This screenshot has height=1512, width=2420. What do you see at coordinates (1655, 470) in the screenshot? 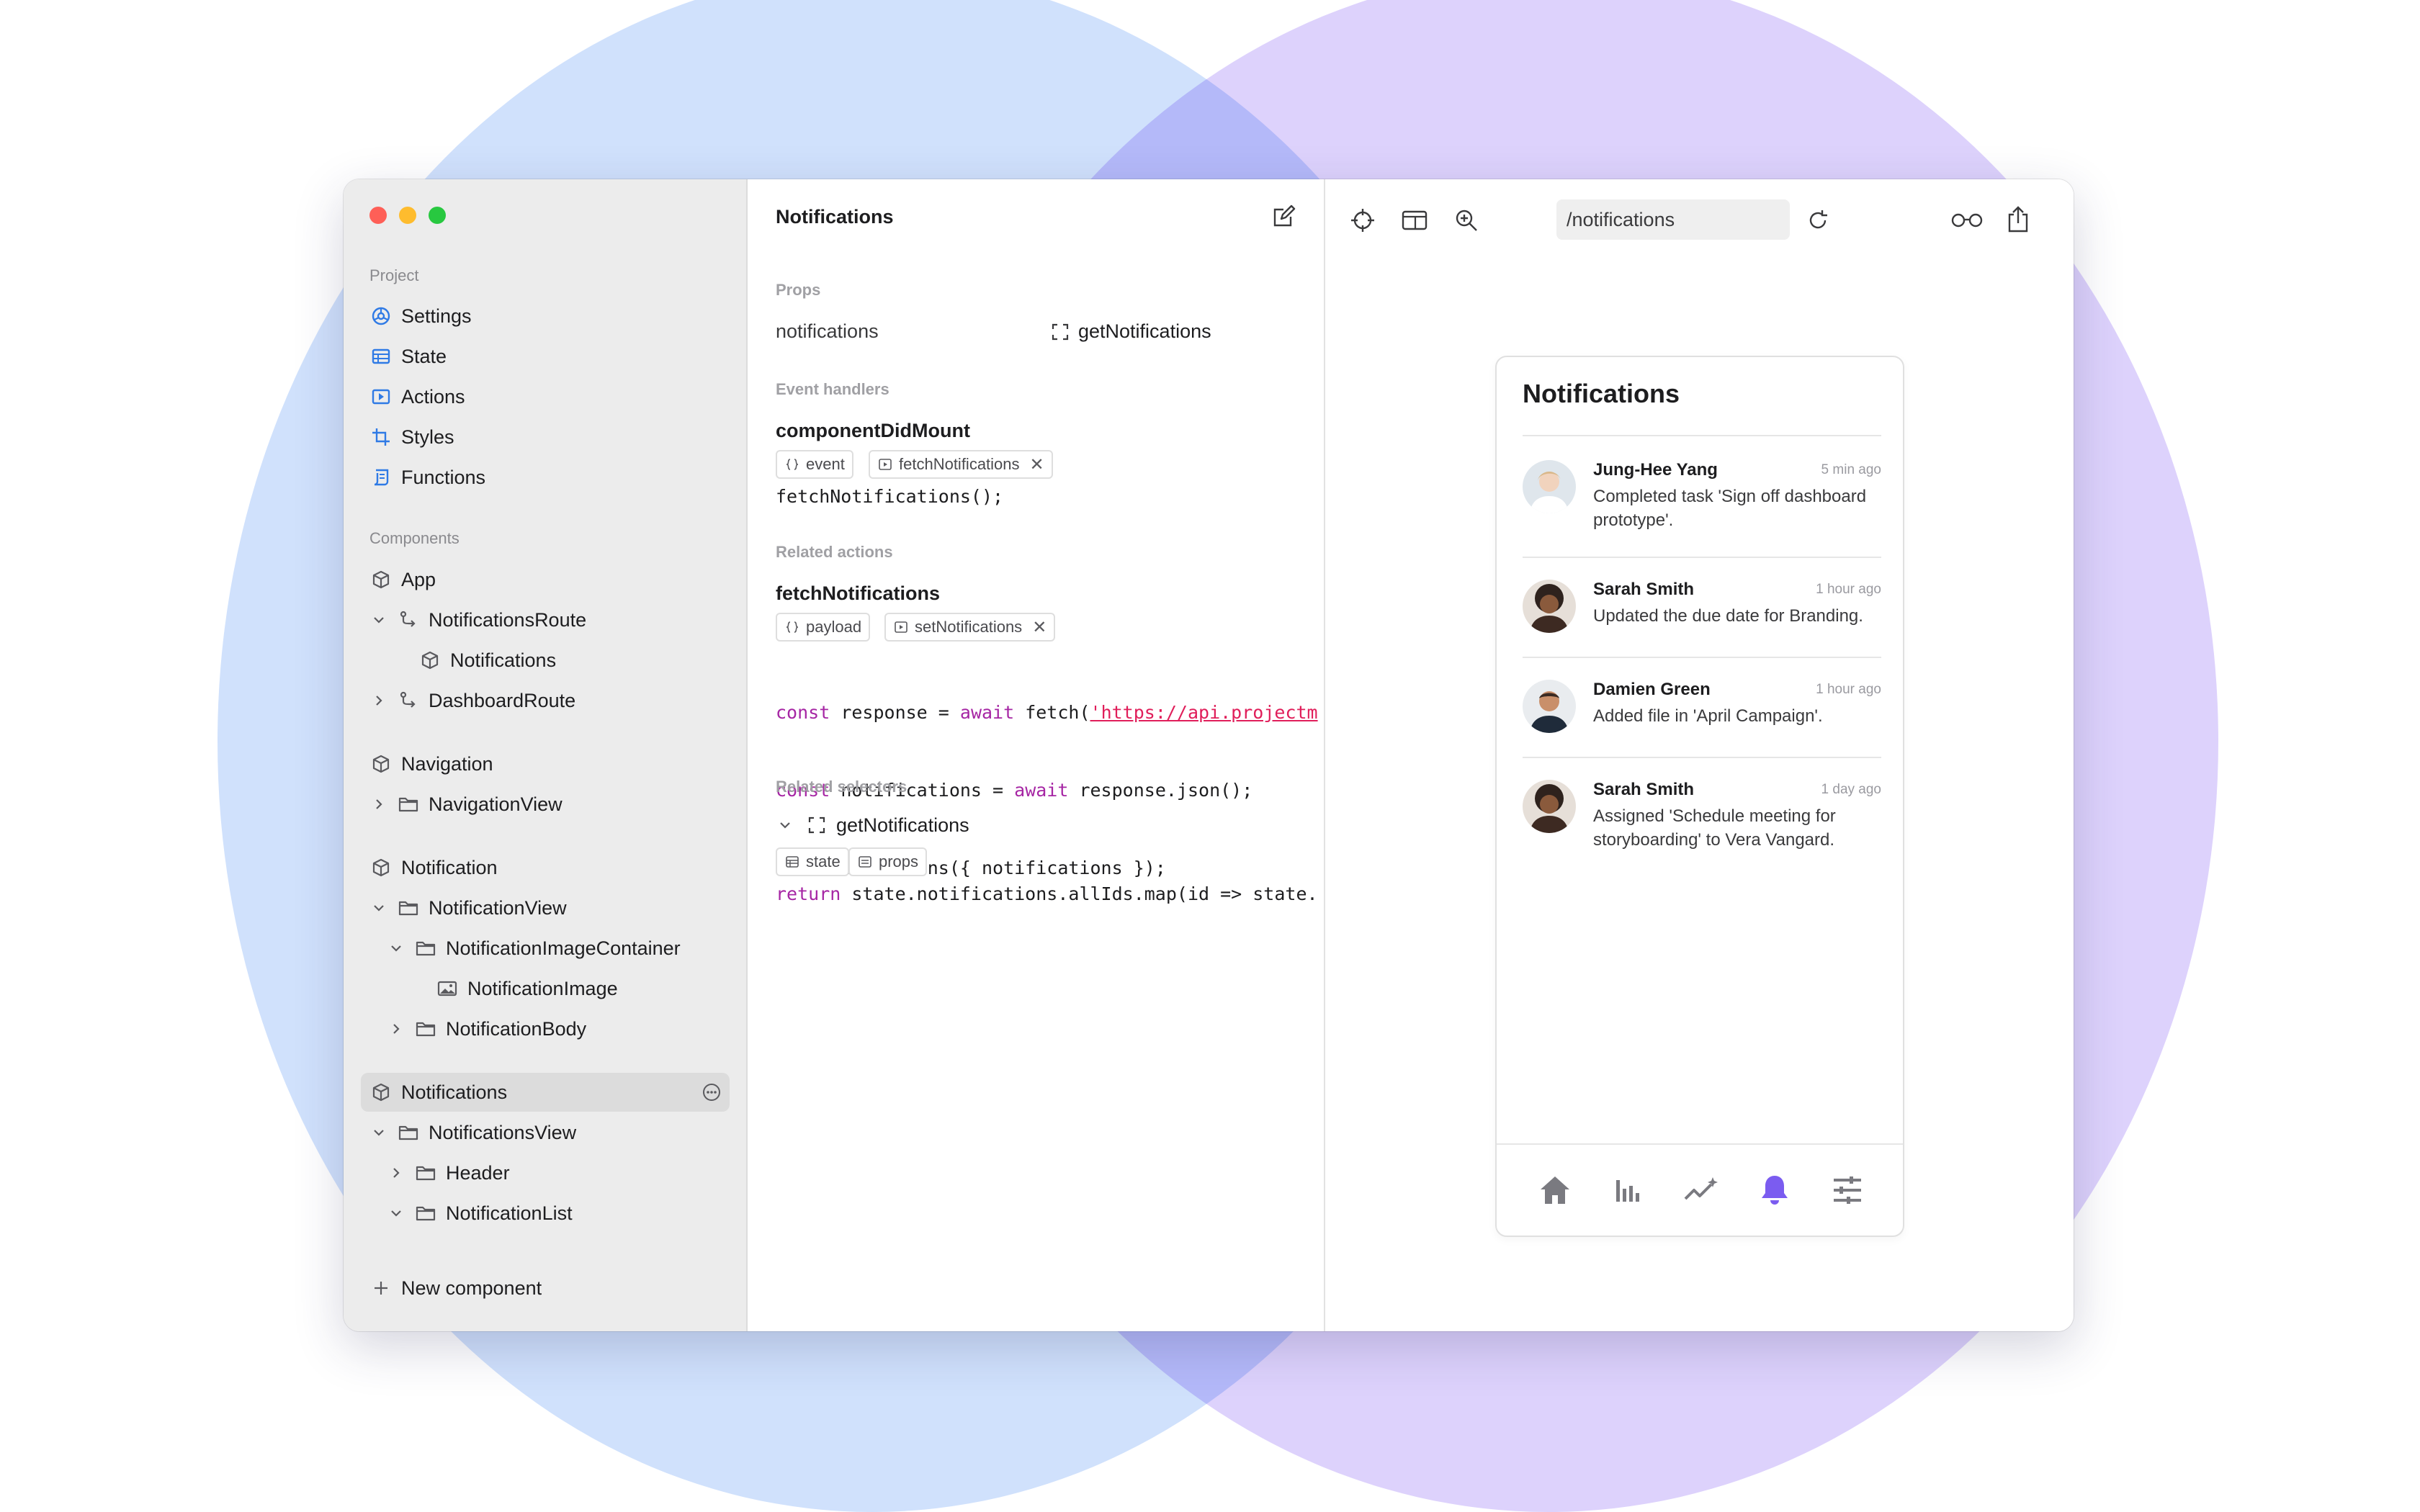
I see `notification-name: Jung-Hee Yang` at bounding box center [1655, 470].